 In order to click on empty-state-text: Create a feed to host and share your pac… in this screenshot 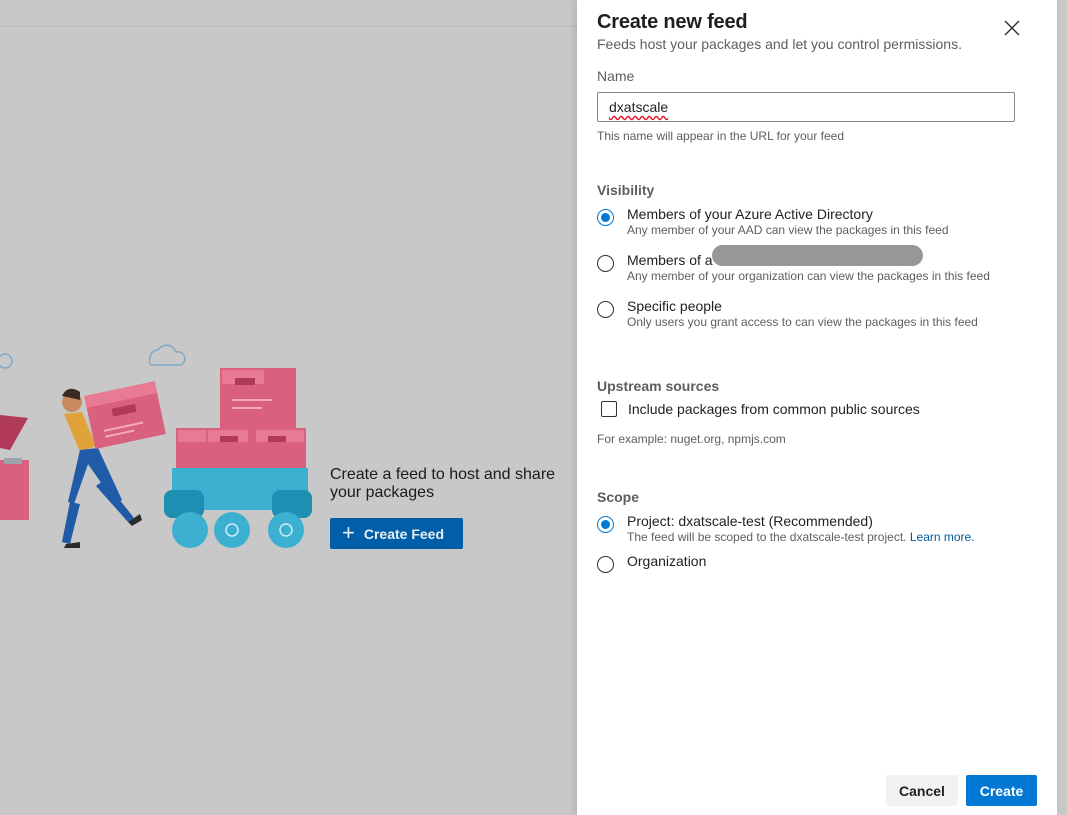, I will do `click(443, 483)`.